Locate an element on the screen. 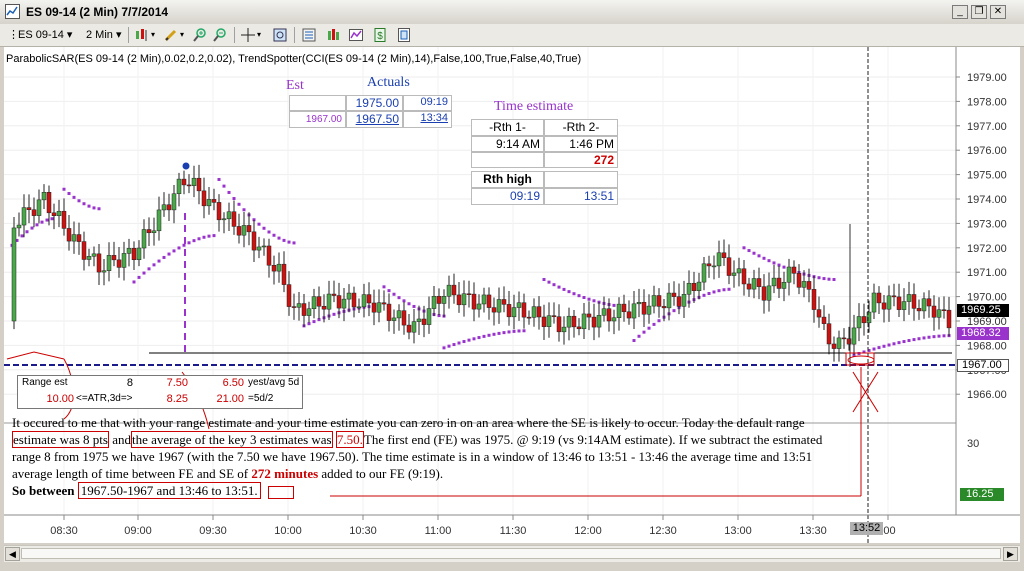 This screenshot has width=1024, height=571. crosshair-dropdown-icon: ▾ is located at coordinates (259, 35).